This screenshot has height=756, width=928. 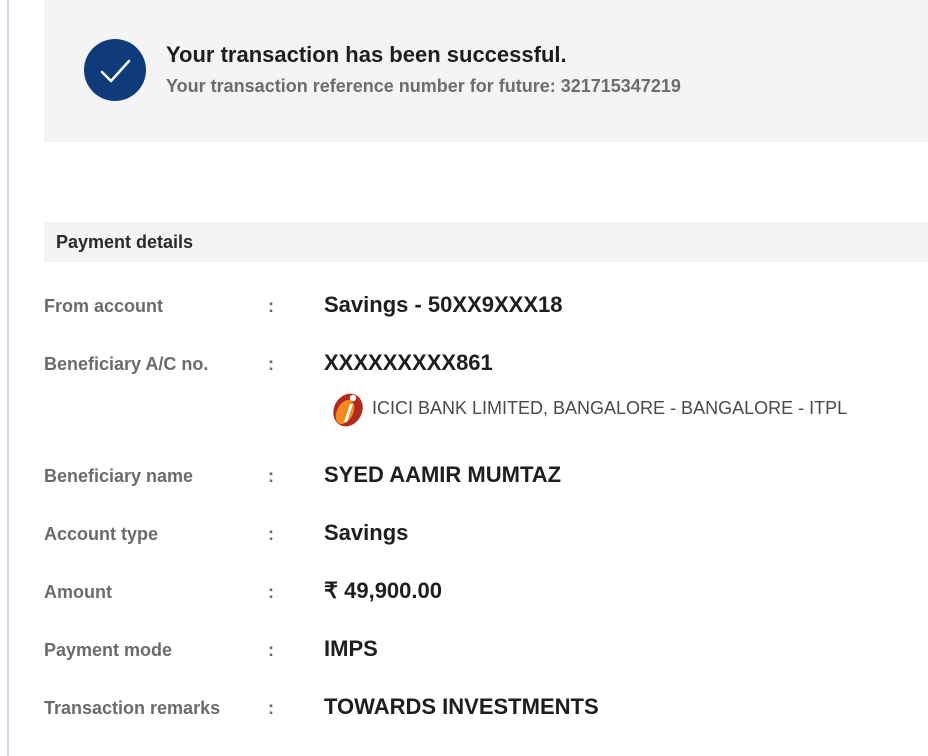 I want to click on detail-label: Transaction remarks, so click(x=132, y=708).